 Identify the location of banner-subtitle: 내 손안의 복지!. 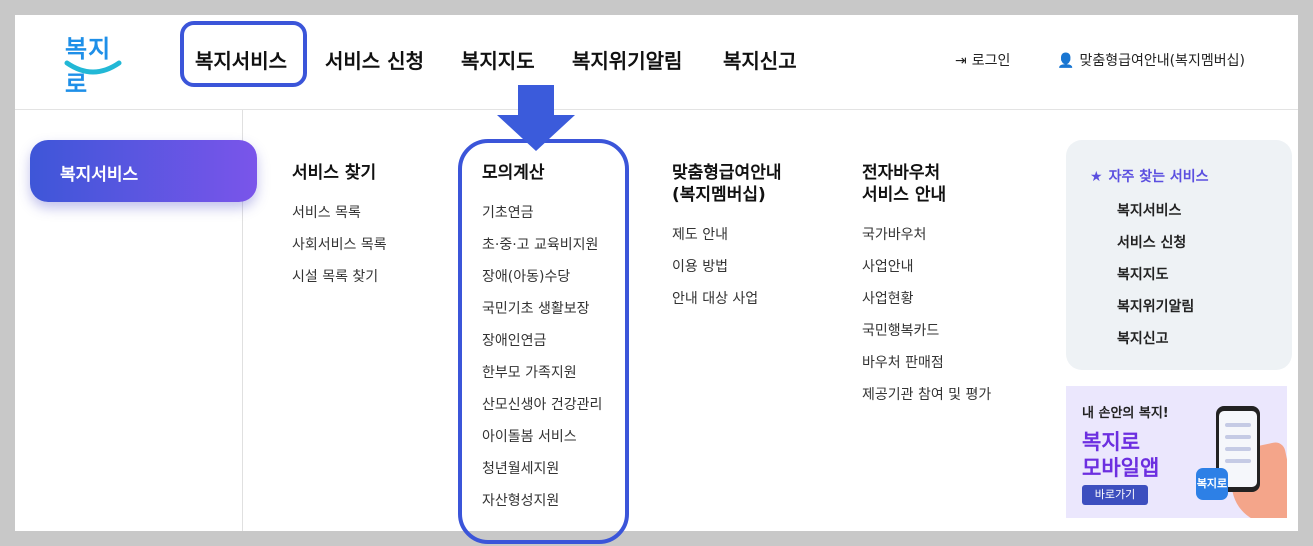
(1125, 413).